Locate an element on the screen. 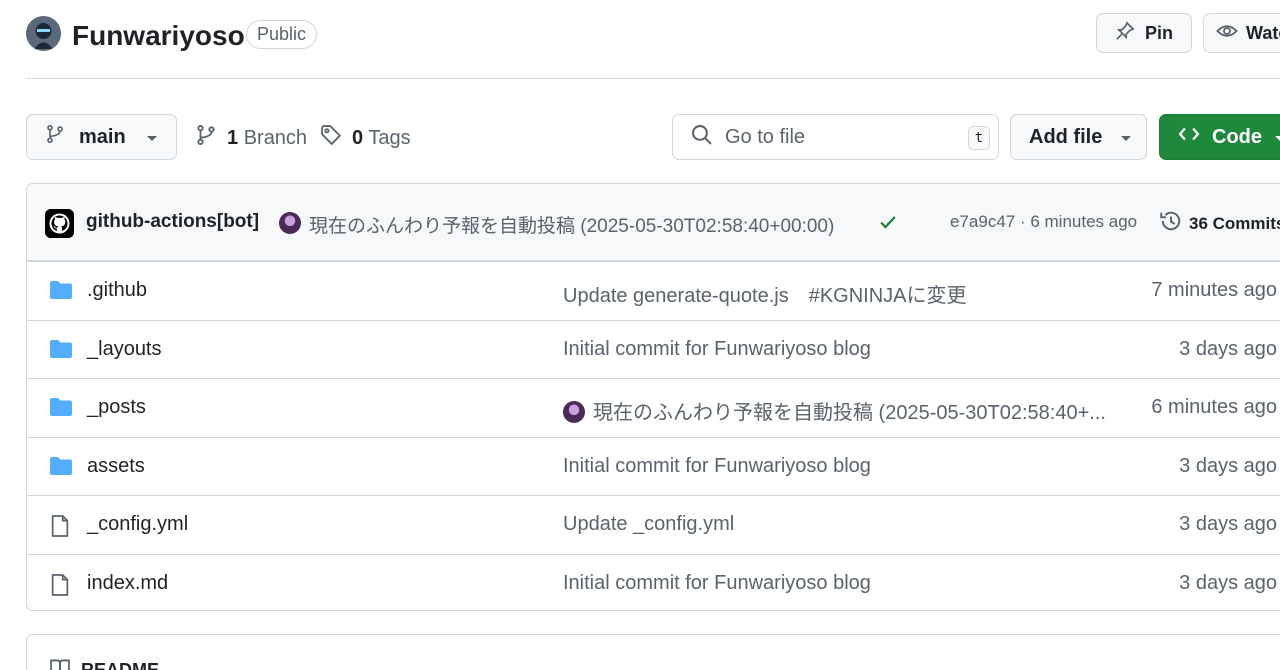  file-commit-message: Update _config.yml is located at coordinates (648, 524).